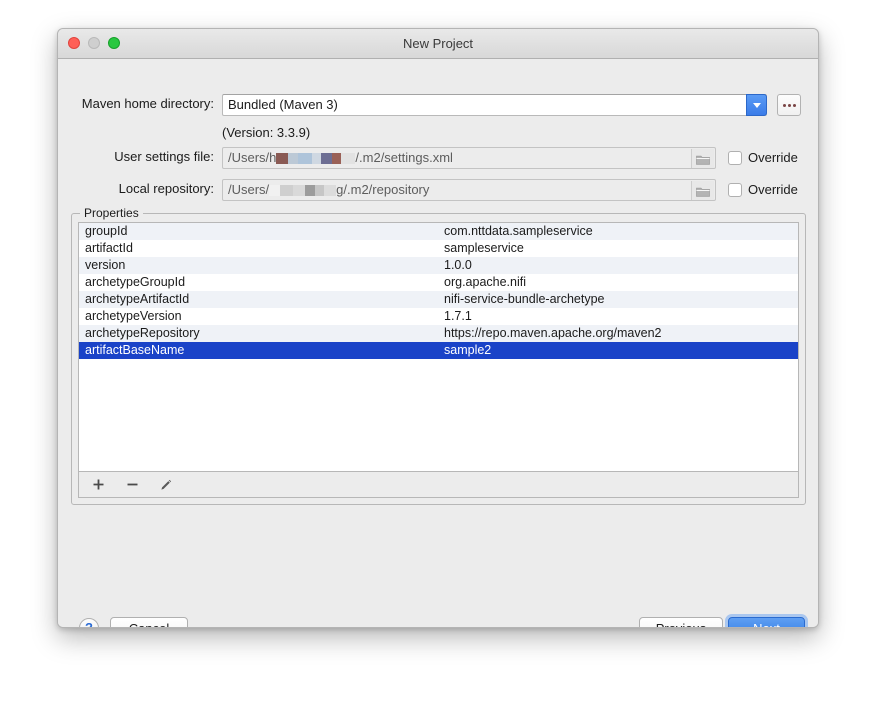  I want to click on pencil-icon, so click(166, 485).